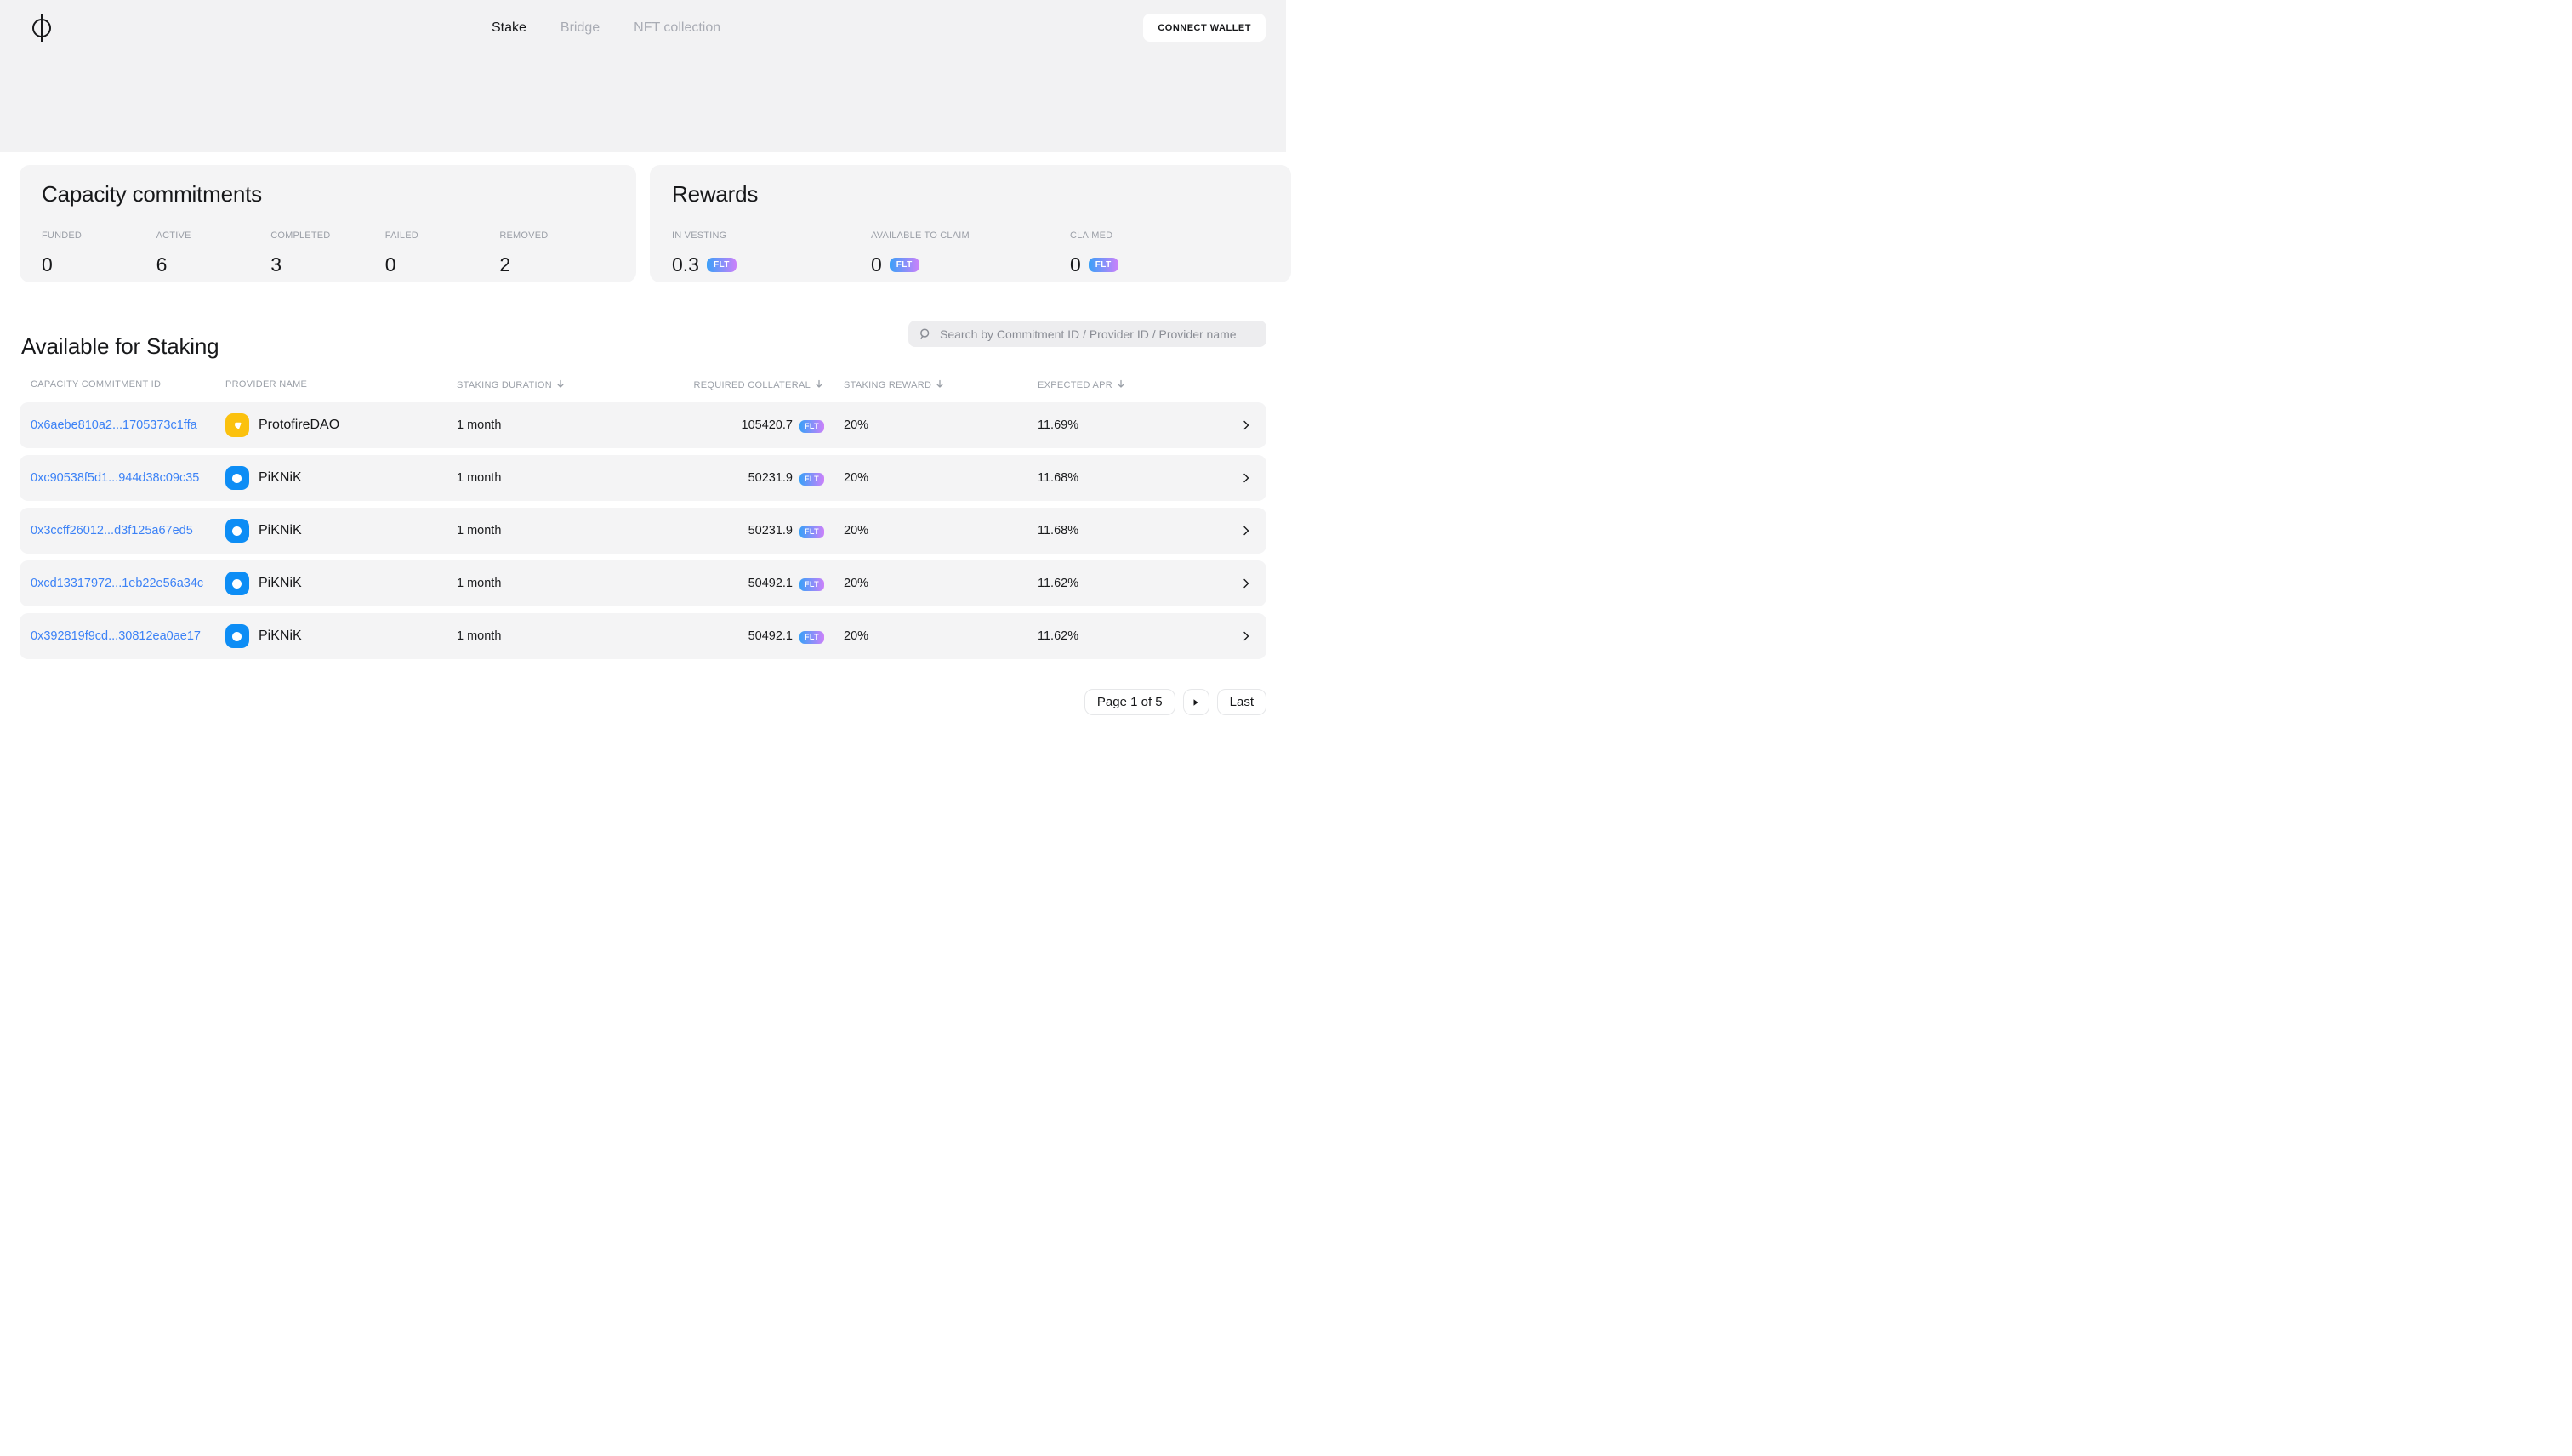  I want to click on header-expected-apr: EXPECTED APR, so click(1145, 384).